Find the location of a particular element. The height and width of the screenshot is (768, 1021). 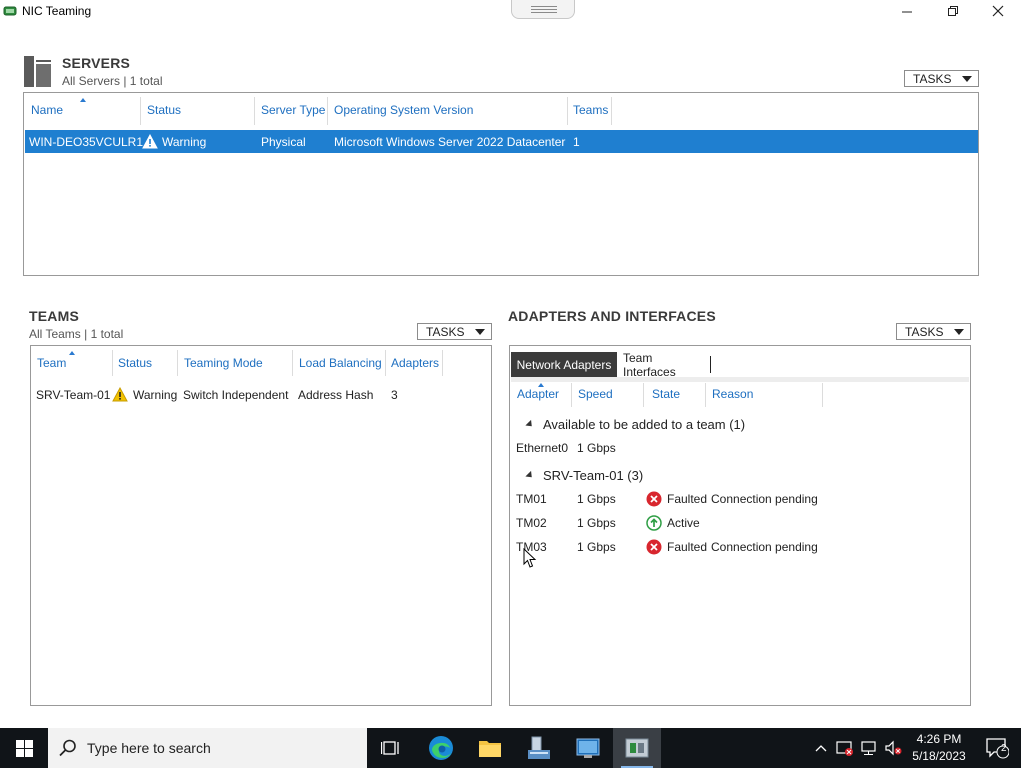

server-manager-button is located at coordinates (539, 748).